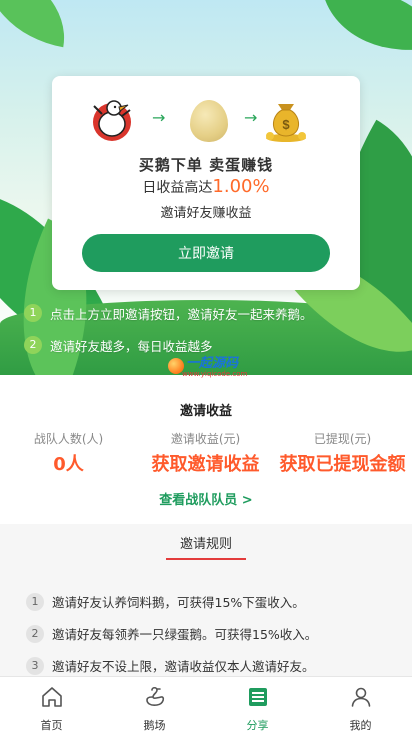 The width and height of the screenshot is (412, 734). Describe the element at coordinates (35, 665) in the screenshot. I see `rule-number: 3` at that location.